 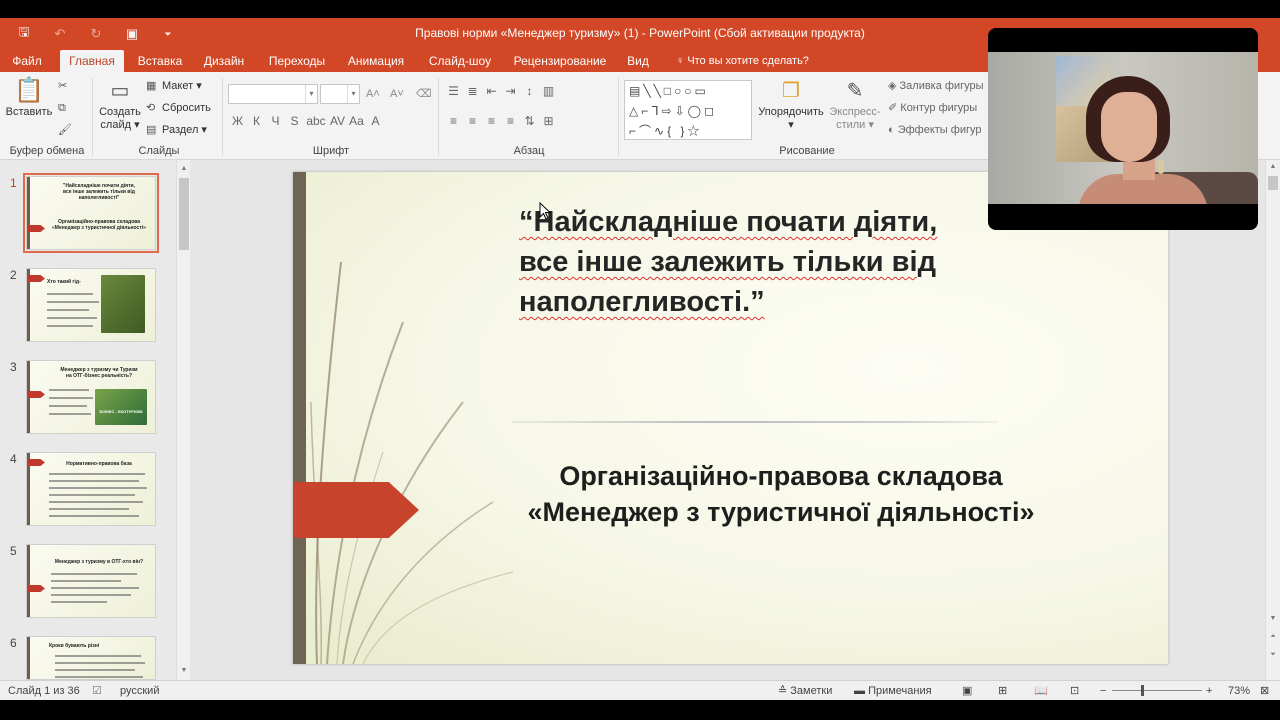 What do you see at coordinates (791, 91) in the screenshot?
I see `arrange-icon: ❐` at bounding box center [791, 91].